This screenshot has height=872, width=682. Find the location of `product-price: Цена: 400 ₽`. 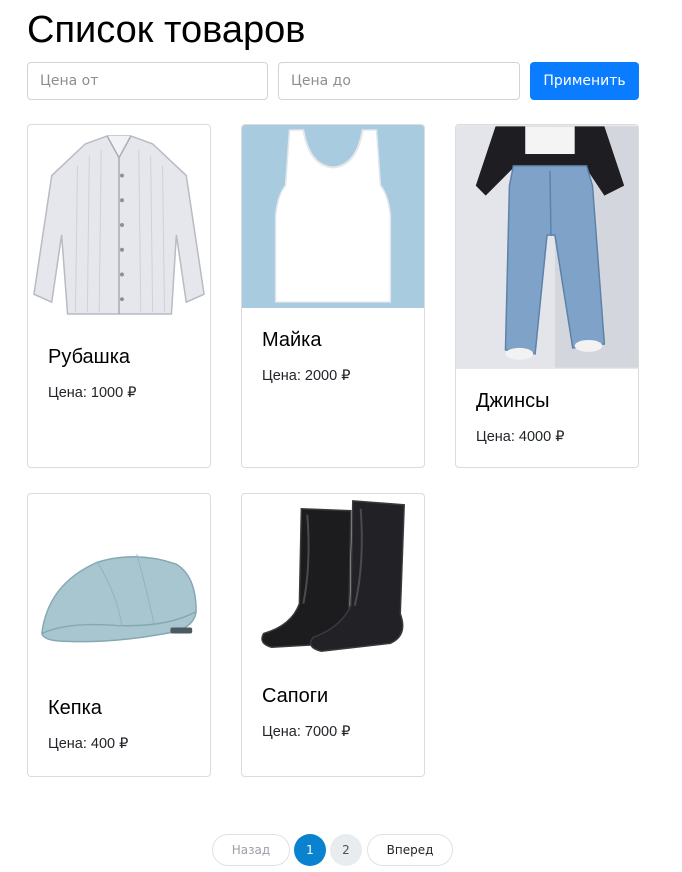

product-price: Цена: 400 ₽ is located at coordinates (88, 744).